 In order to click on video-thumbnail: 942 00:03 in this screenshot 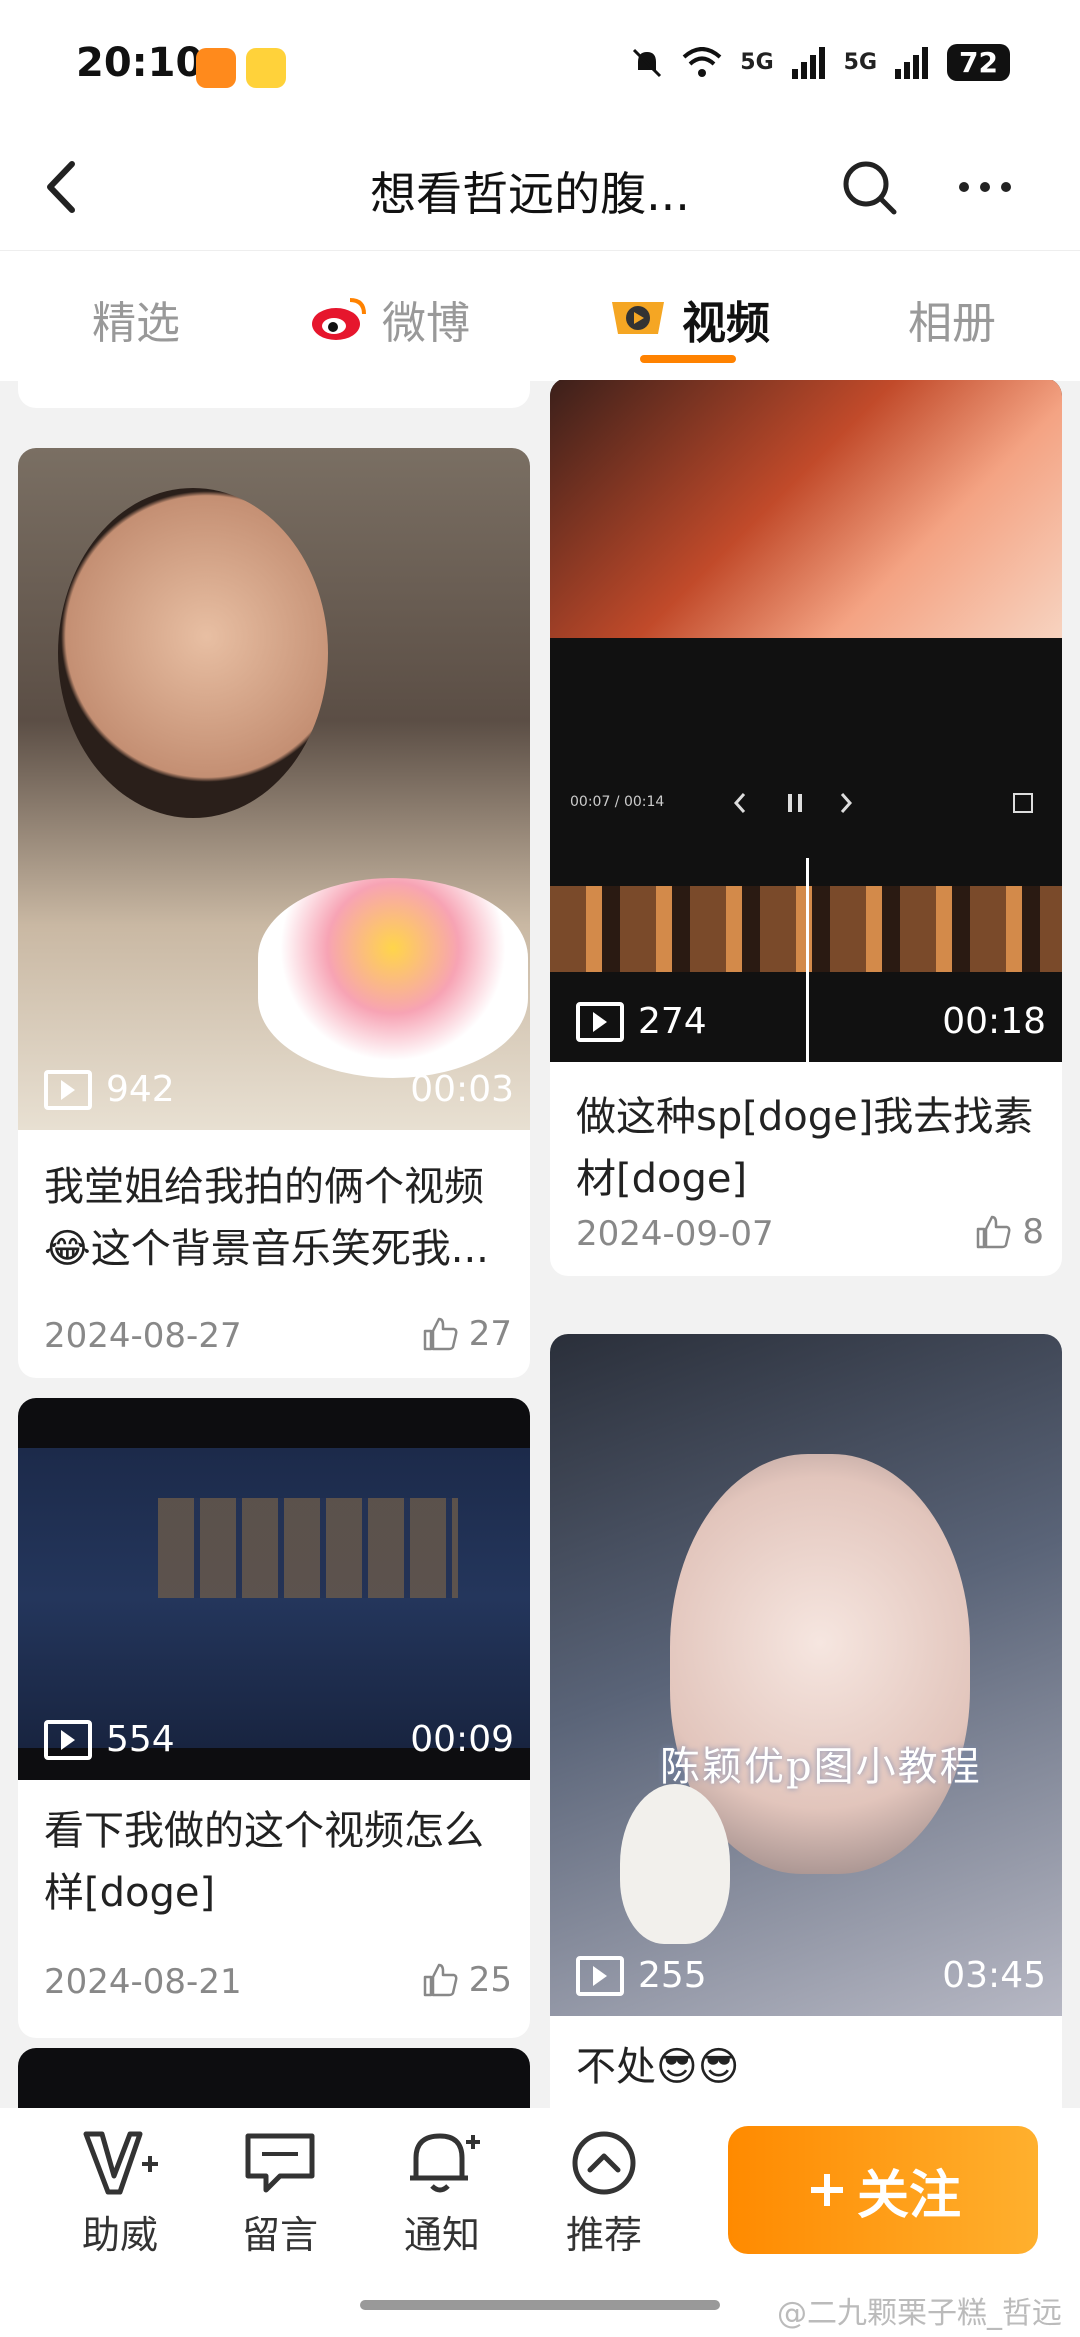, I will do `click(274, 789)`.